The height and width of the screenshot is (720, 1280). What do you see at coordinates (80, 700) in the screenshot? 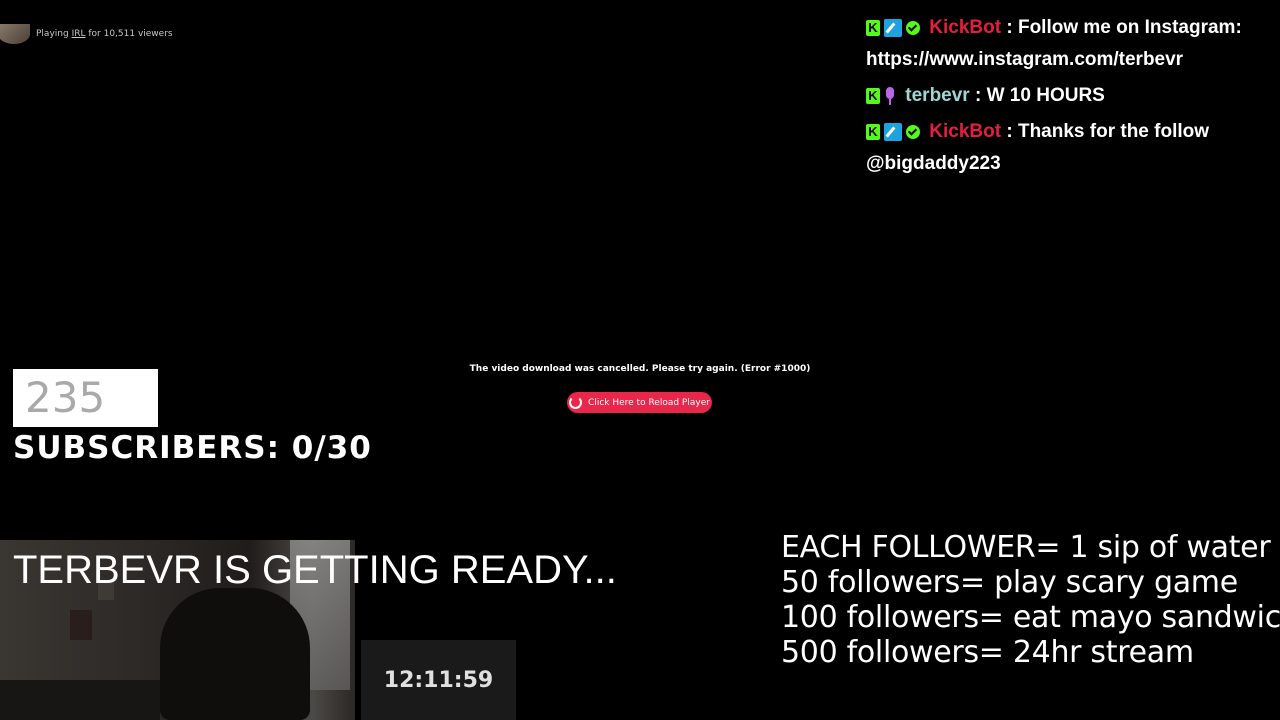
I see `webcam-bed` at bounding box center [80, 700].